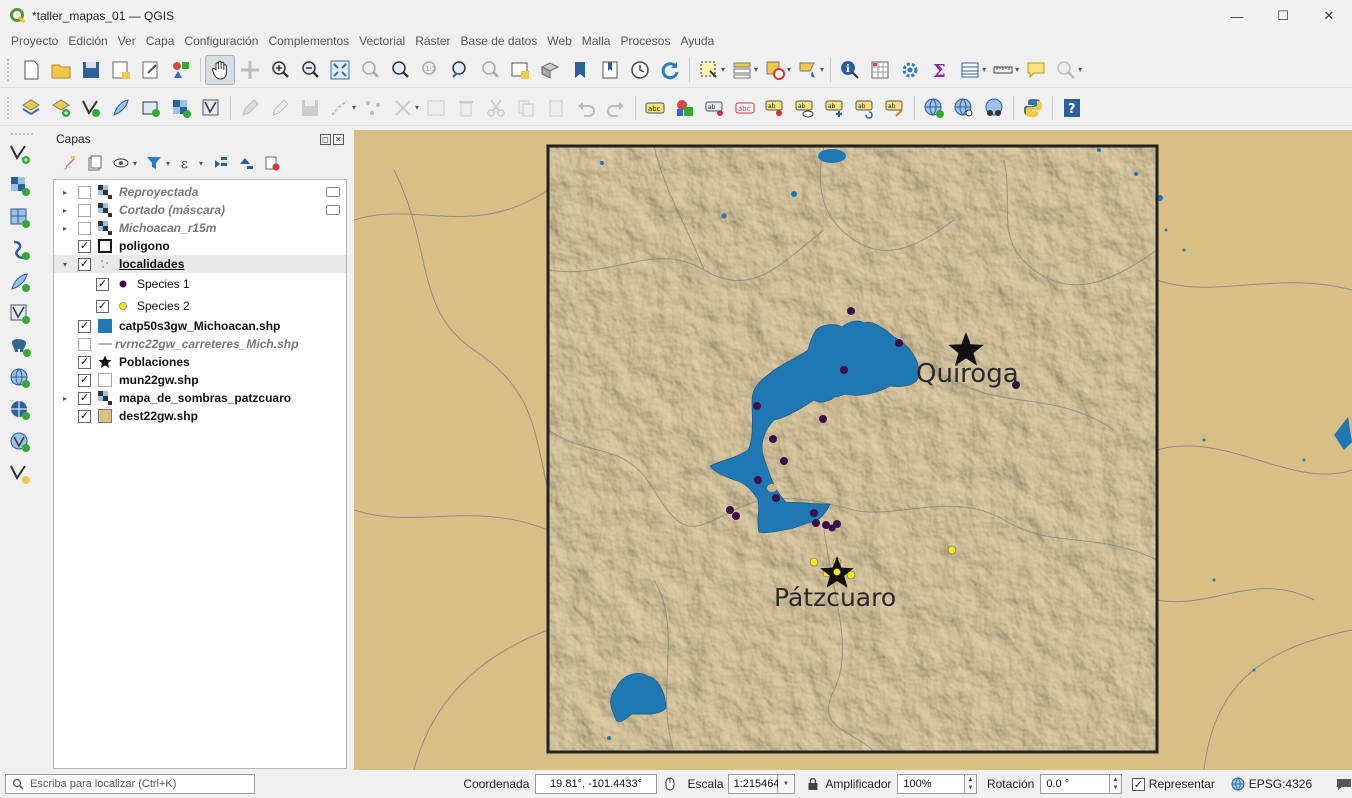 This screenshot has height=798, width=1352. What do you see at coordinates (1238, 784) in the screenshot?
I see `crs-globe-icon` at bounding box center [1238, 784].